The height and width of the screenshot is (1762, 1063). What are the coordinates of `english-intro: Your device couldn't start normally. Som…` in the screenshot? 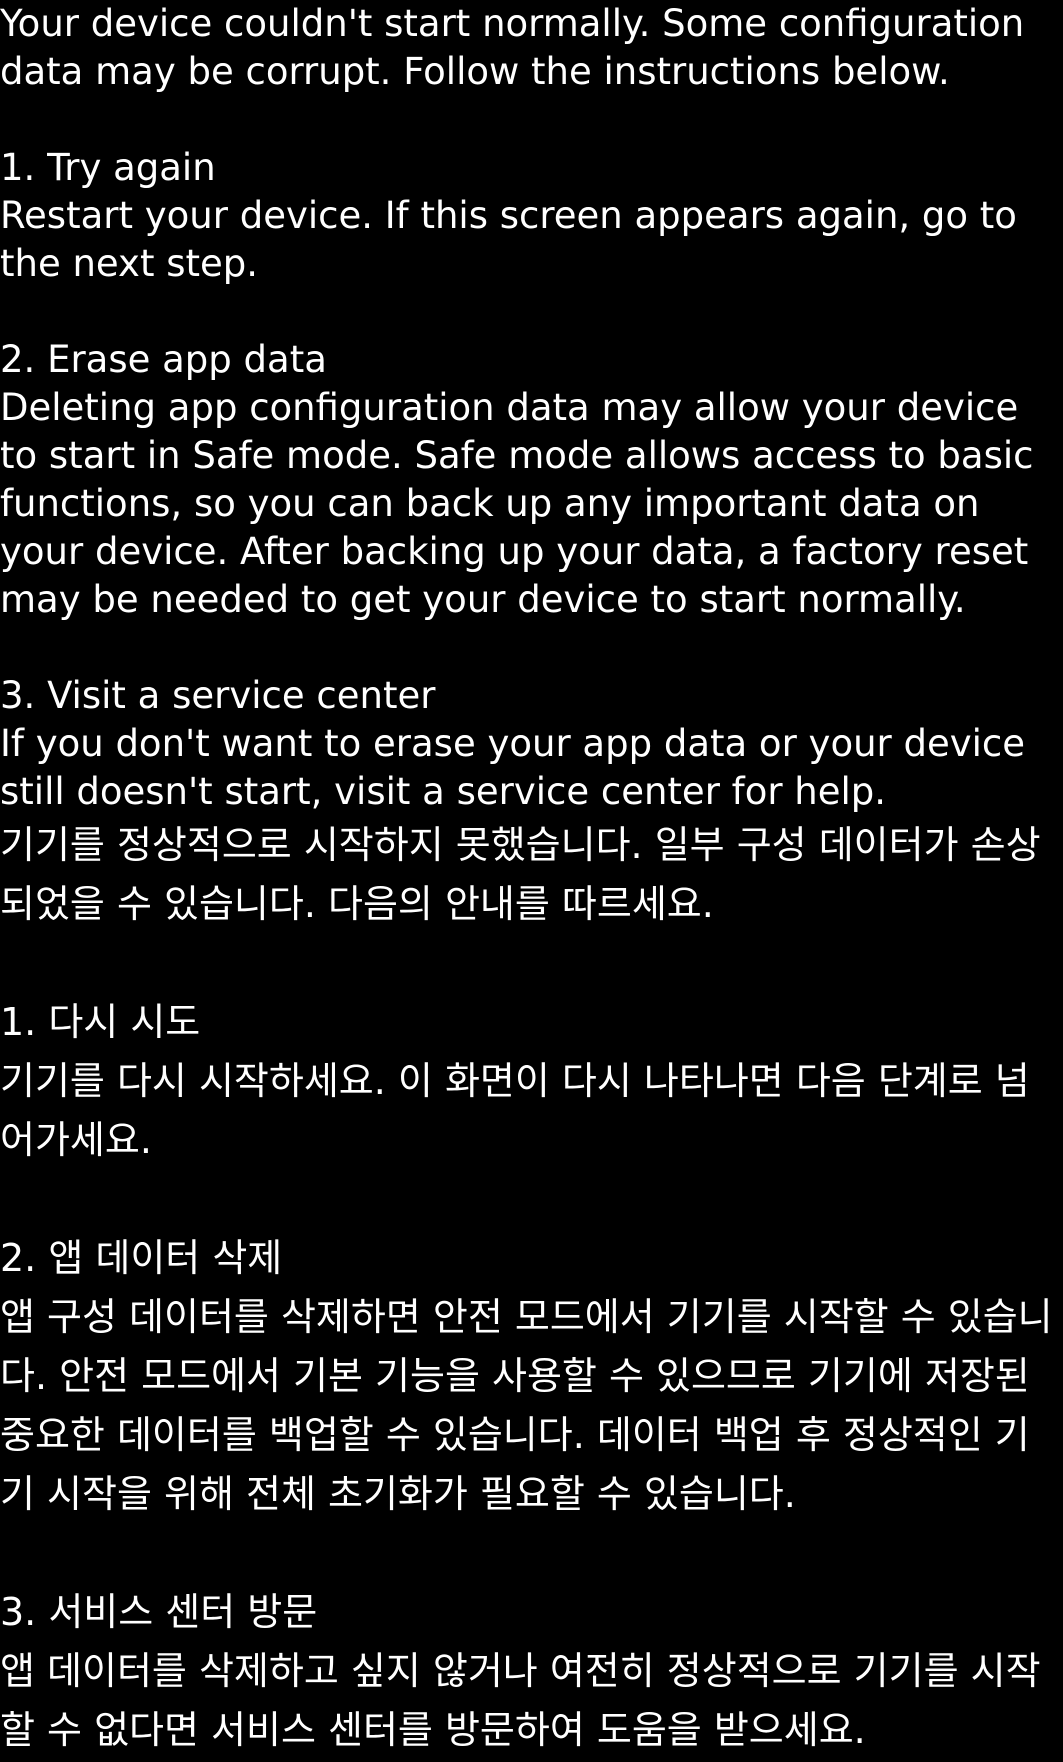 It's located at (512, 47).